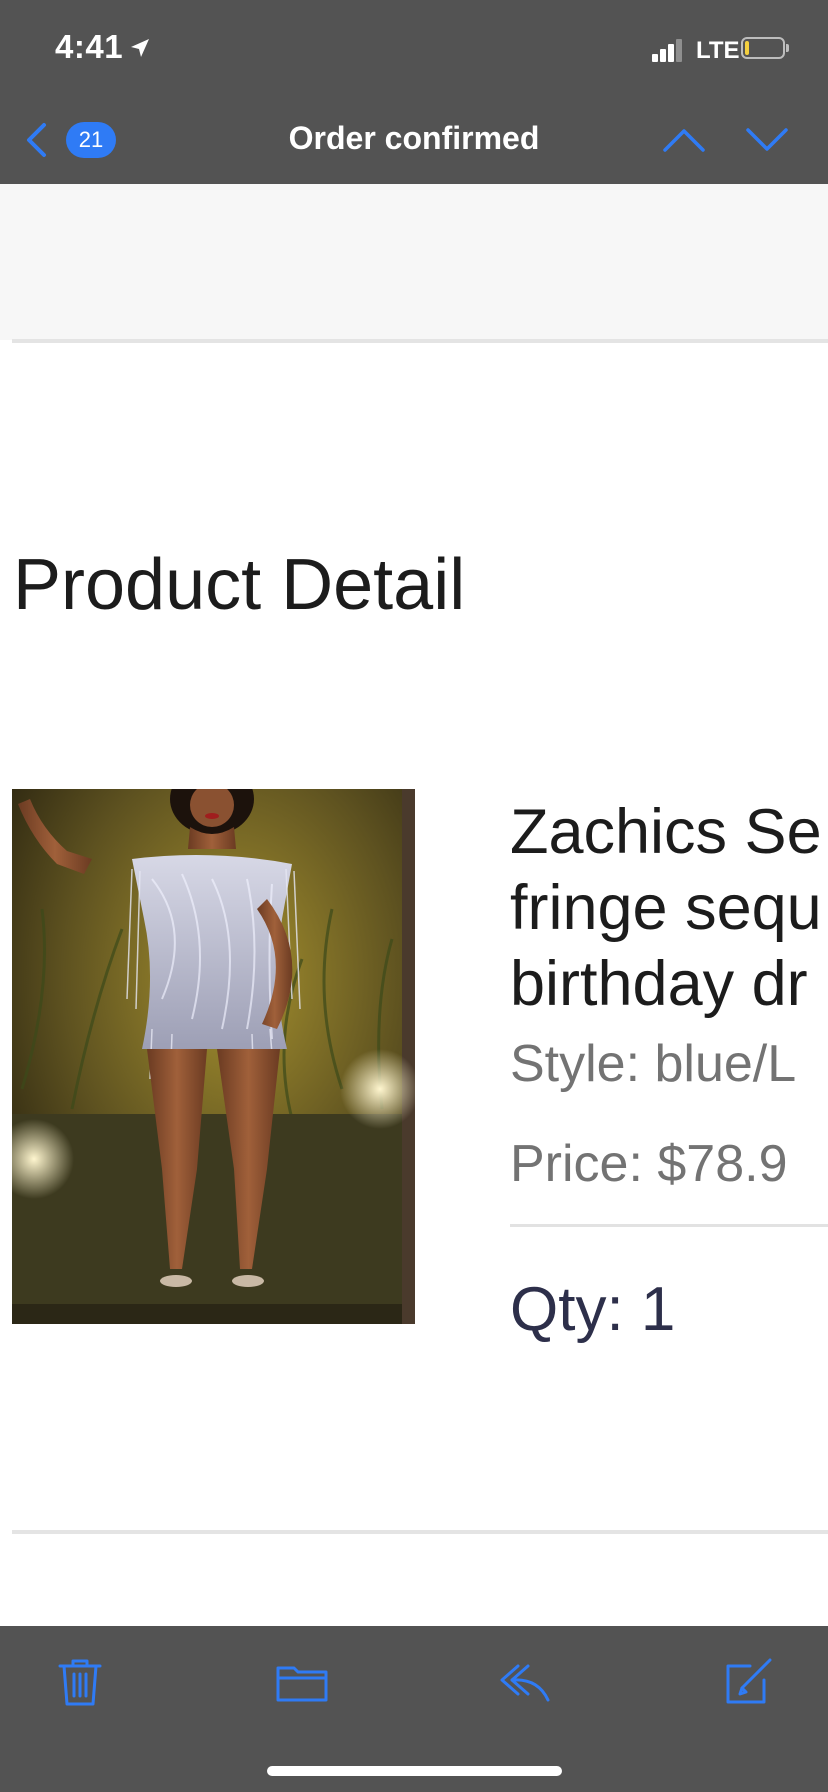 This screenshot has height=1792, width=828. What do you see at coordinates (649, 1164) in the screenshot?
I see `product-price: Price: $78.9` at bounding box center [649, 1164].